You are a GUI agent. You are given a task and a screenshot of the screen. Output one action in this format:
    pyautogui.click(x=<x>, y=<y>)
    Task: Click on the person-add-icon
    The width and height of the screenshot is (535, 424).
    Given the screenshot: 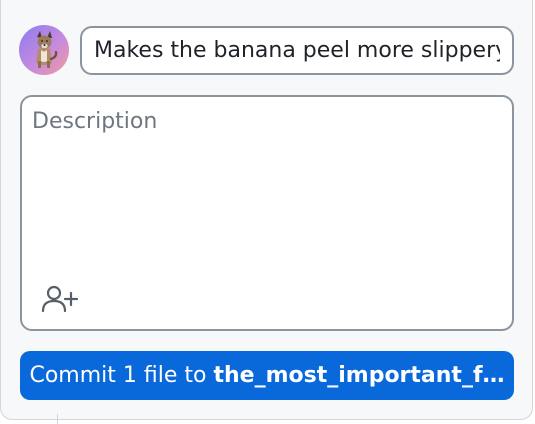 What is the action you would take?
    pyautogui.click(x=60, y=299)
    